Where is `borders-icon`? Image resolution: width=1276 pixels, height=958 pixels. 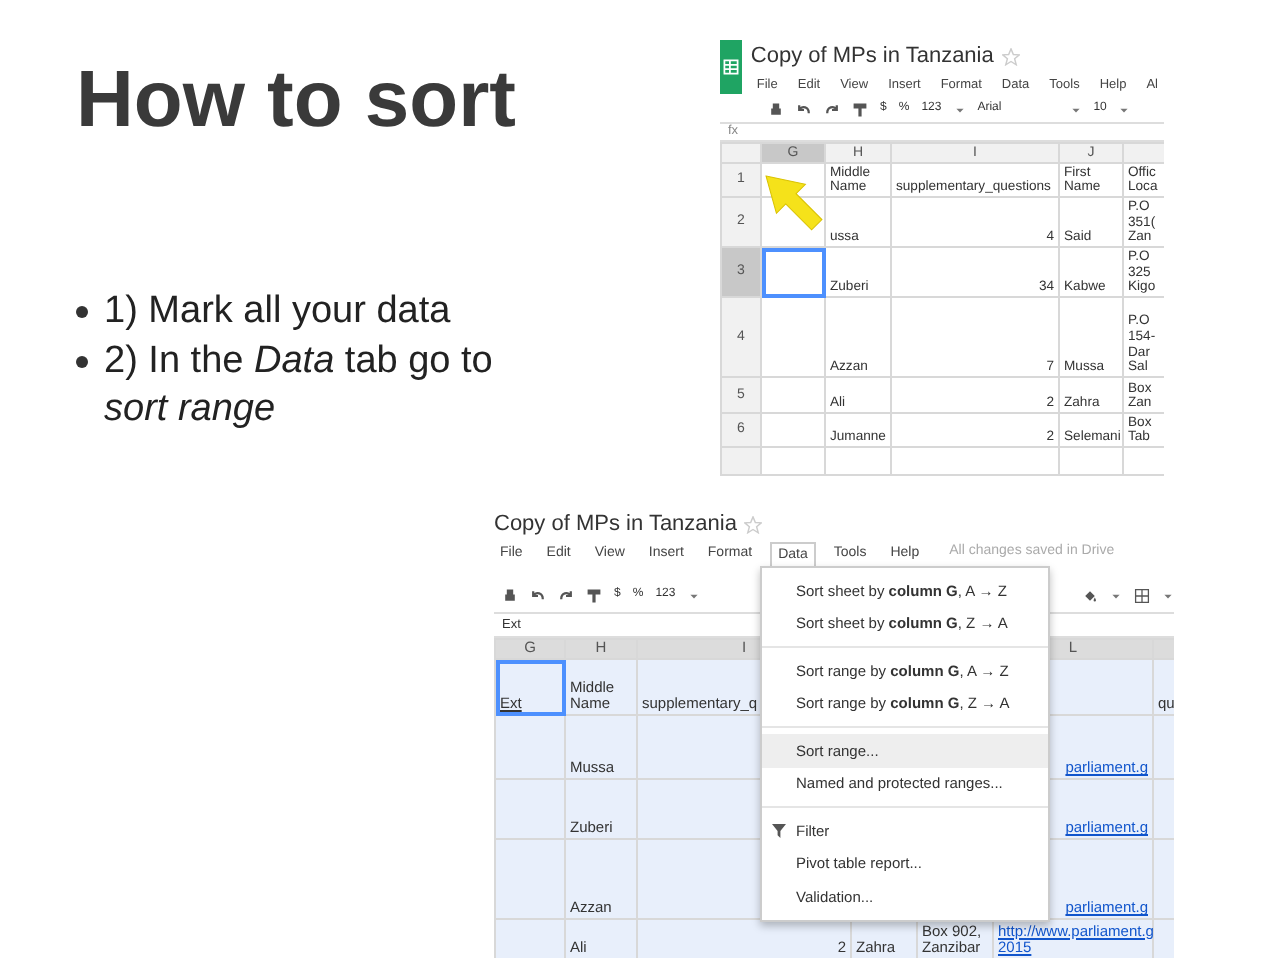
borders-icon is located at coordinates (1142, 595).